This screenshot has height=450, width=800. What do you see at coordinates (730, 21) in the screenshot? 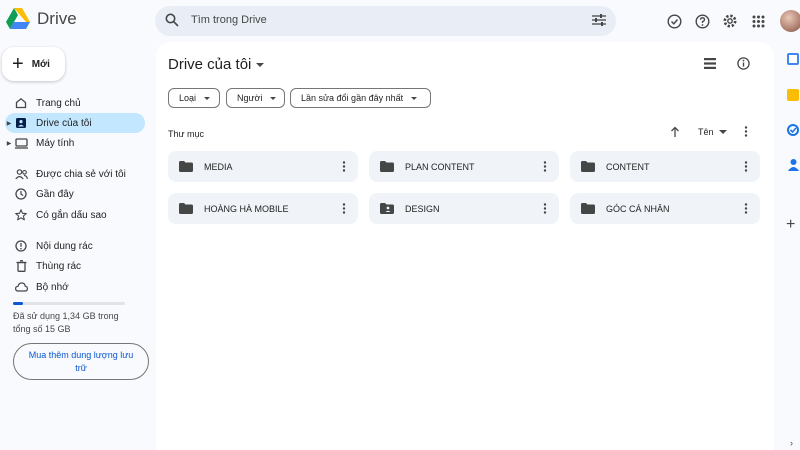
I see `settings-icon` at bounding box center [730, 21].